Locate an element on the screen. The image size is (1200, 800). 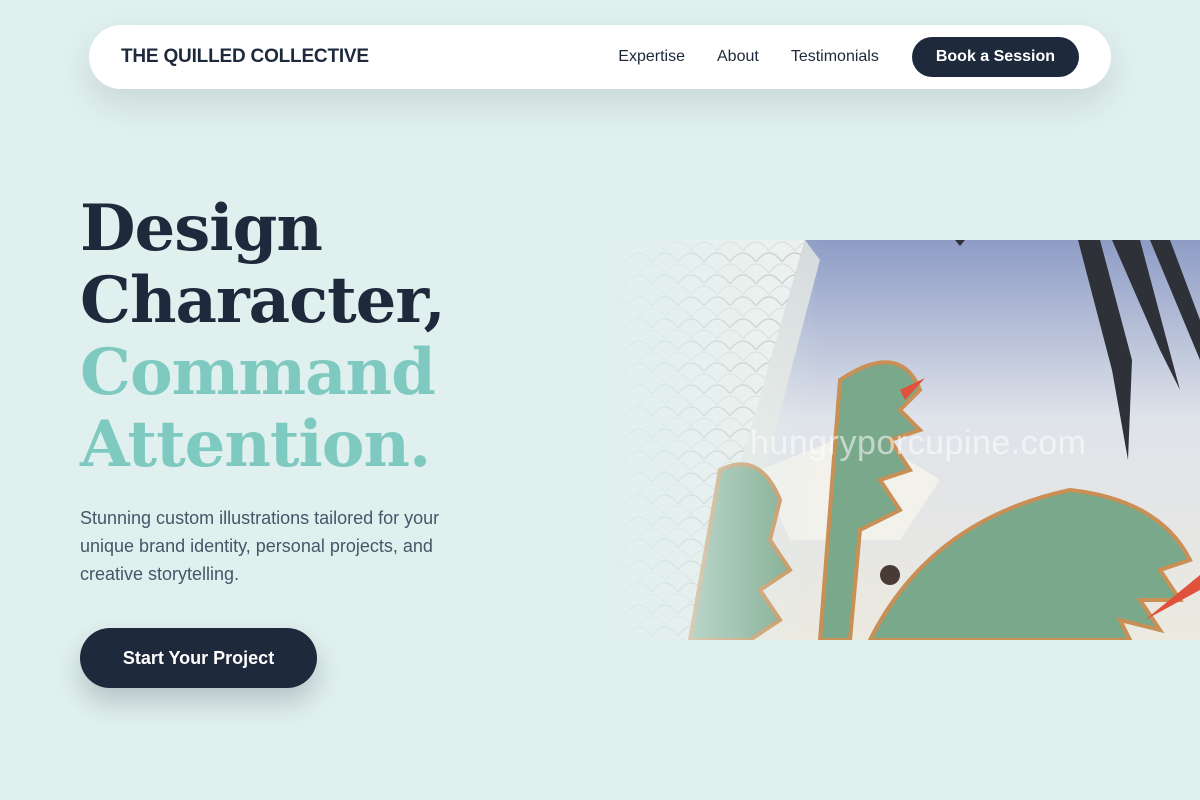
hero-title-line-1: Design is located at coordinates (201, 228).